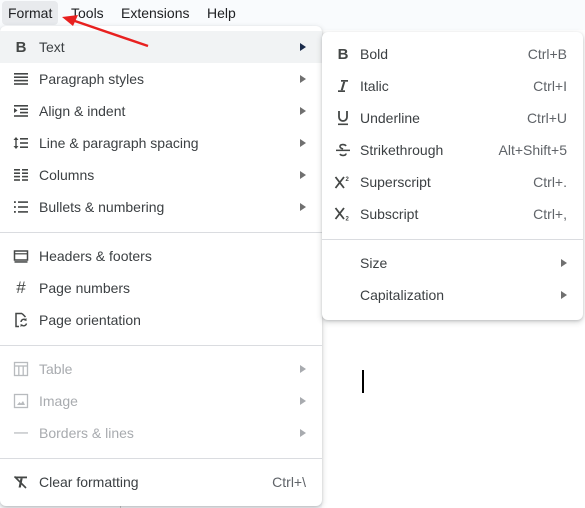 This screenshot has width=585, height=508. Describe the element at coordinates (452, 214) in the screenshot. I see `submenu-item-subscript: 2 Subscript Ctrl+,` at that location.